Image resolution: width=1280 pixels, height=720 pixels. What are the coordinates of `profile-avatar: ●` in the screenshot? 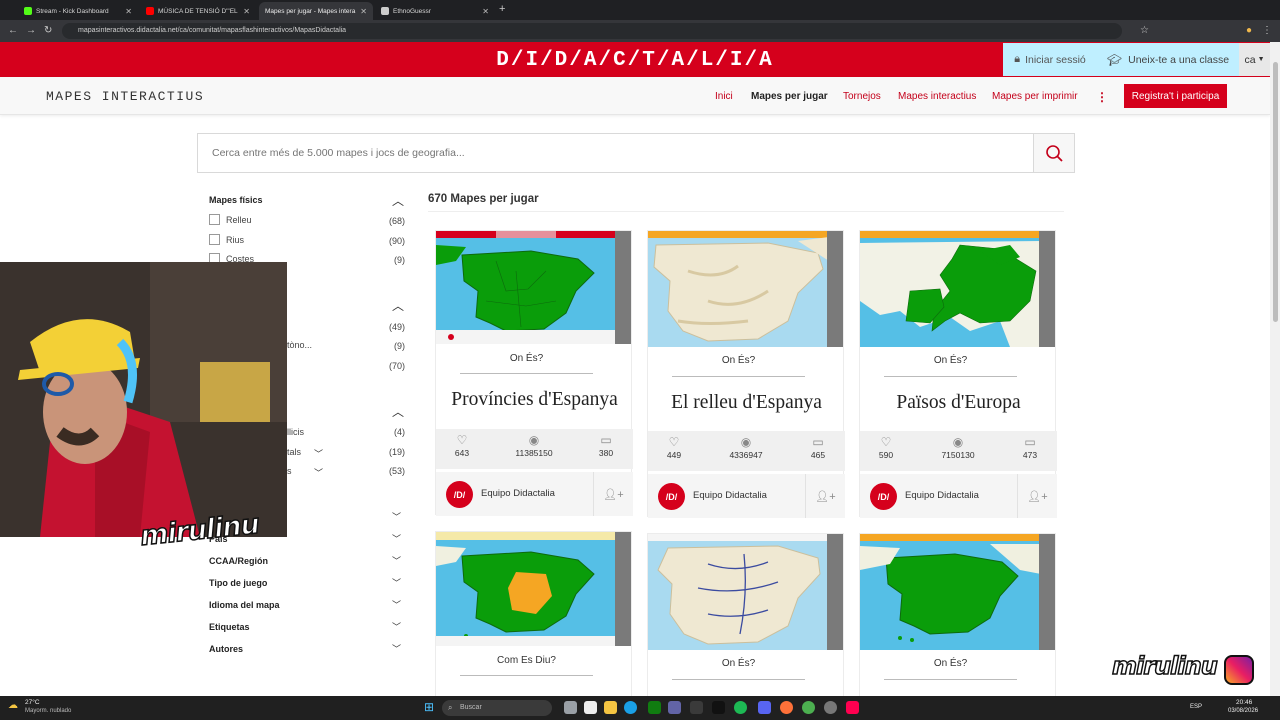 It's located at (1249, 31).